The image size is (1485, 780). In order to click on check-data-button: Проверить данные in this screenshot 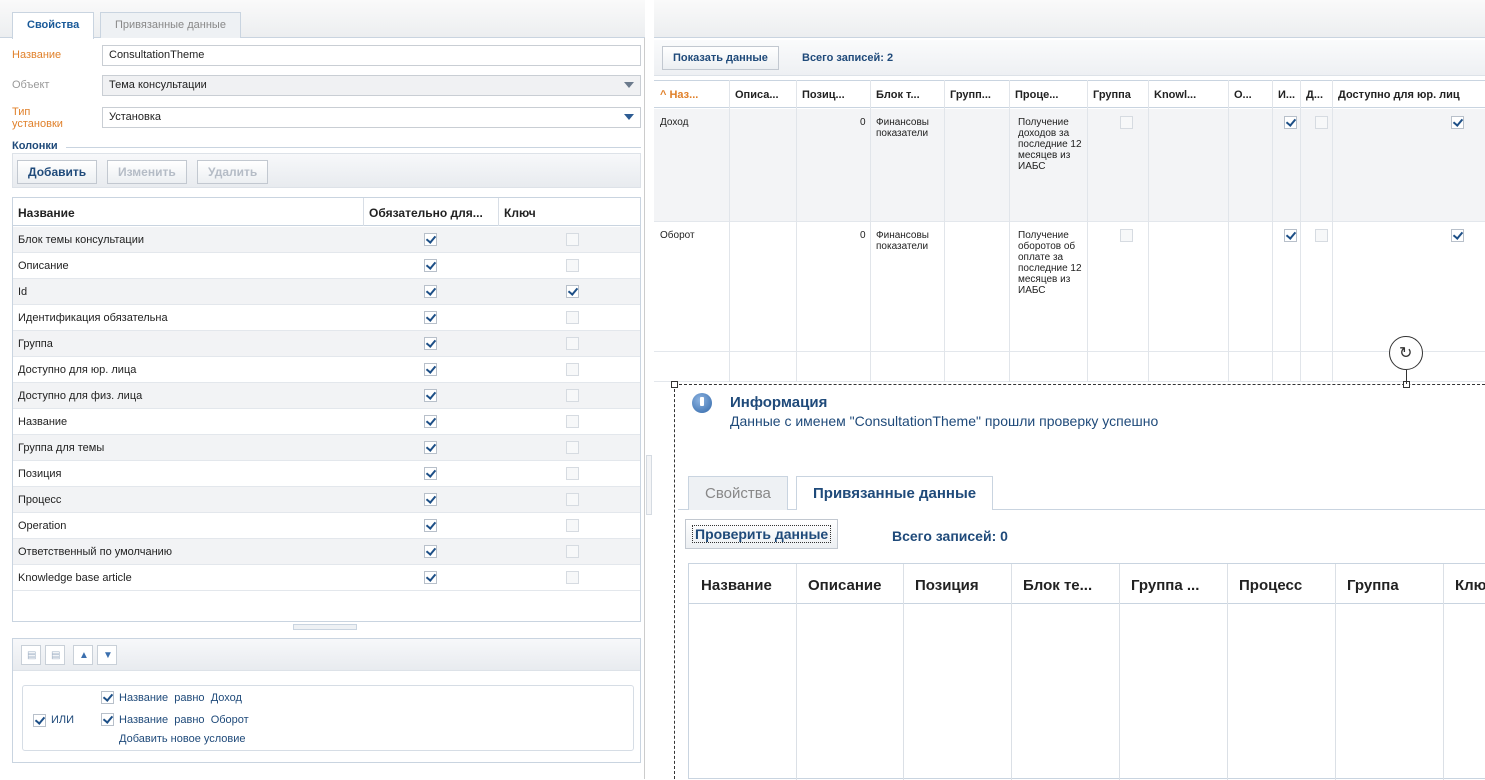, I will do `click(762, 534)`.